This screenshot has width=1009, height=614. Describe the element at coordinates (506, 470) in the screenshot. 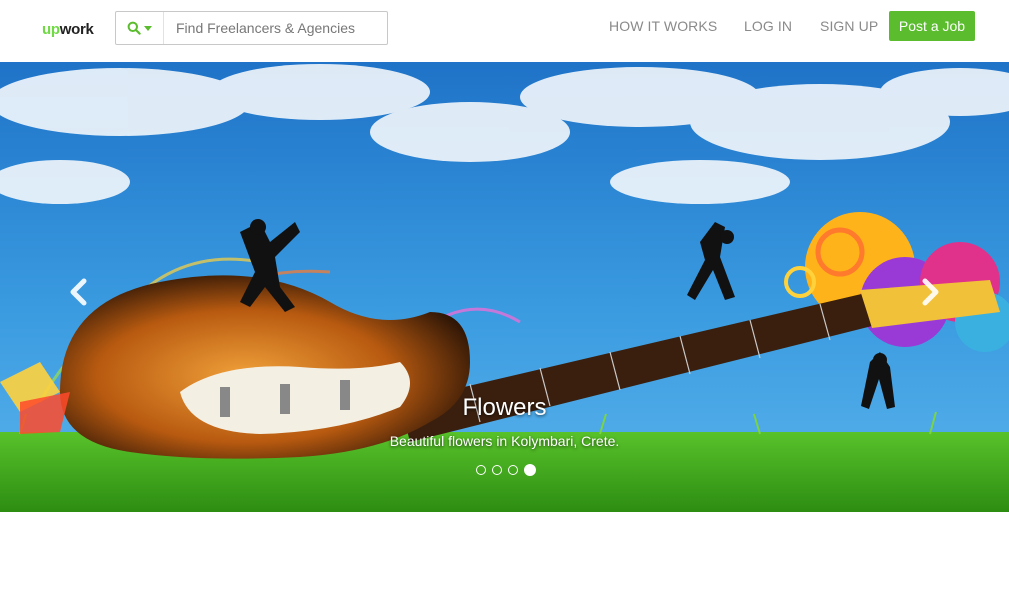

I see `carousel-indicators` at that location.